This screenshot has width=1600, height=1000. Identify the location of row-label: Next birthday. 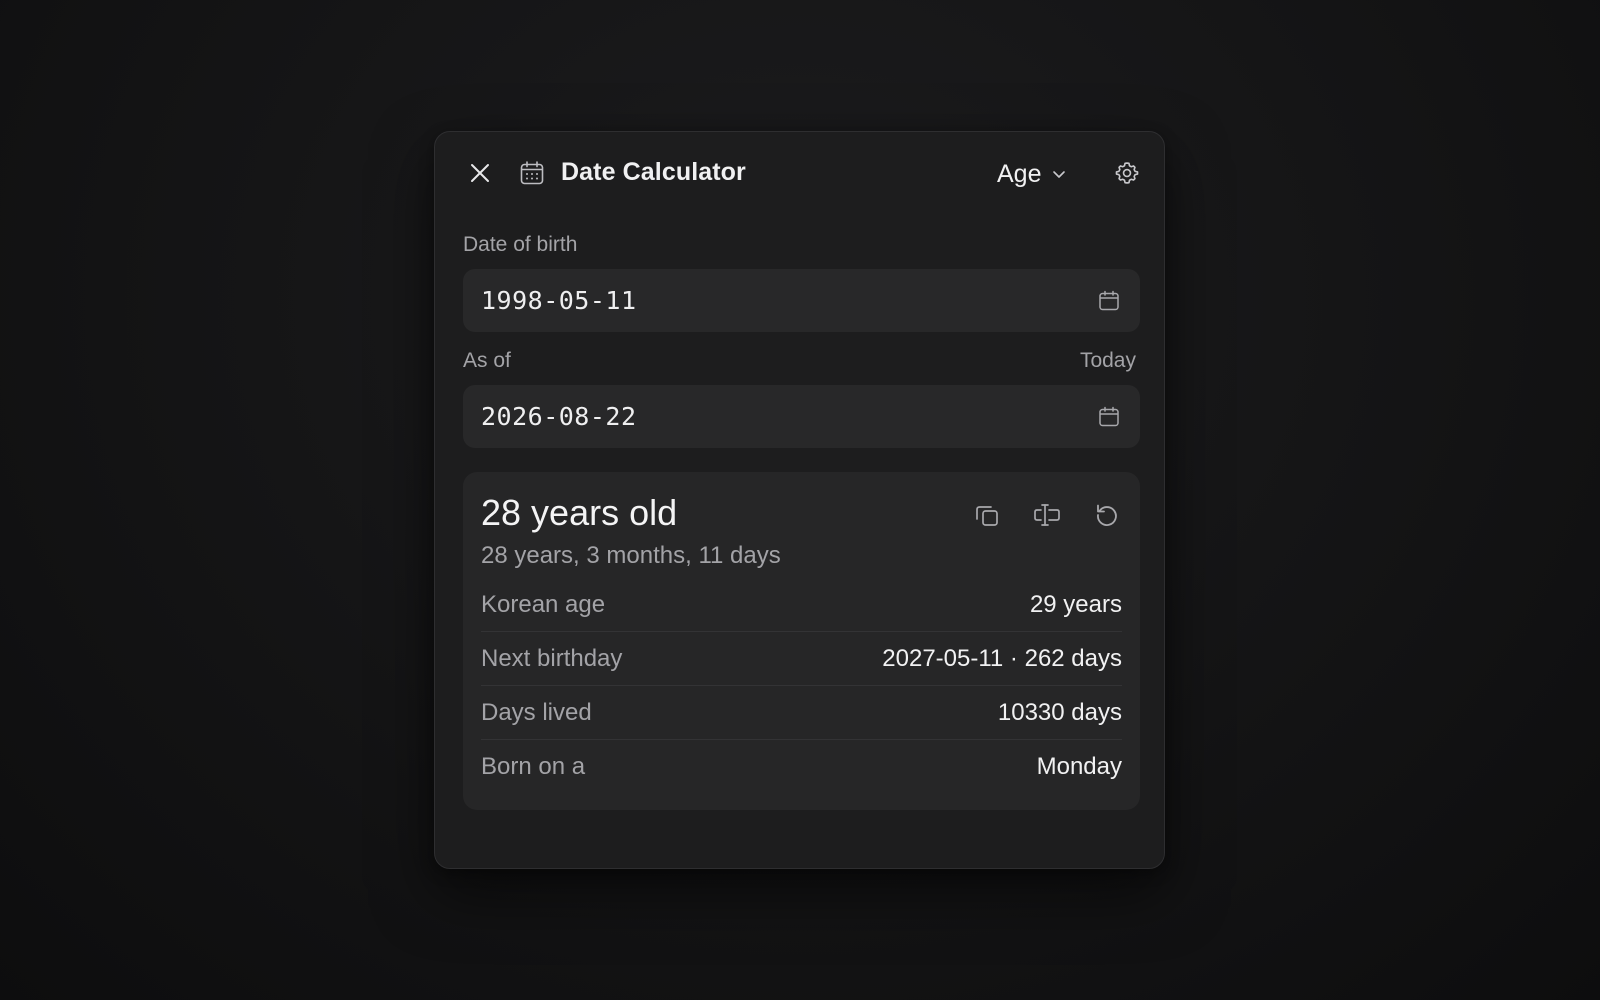
(552, 658).